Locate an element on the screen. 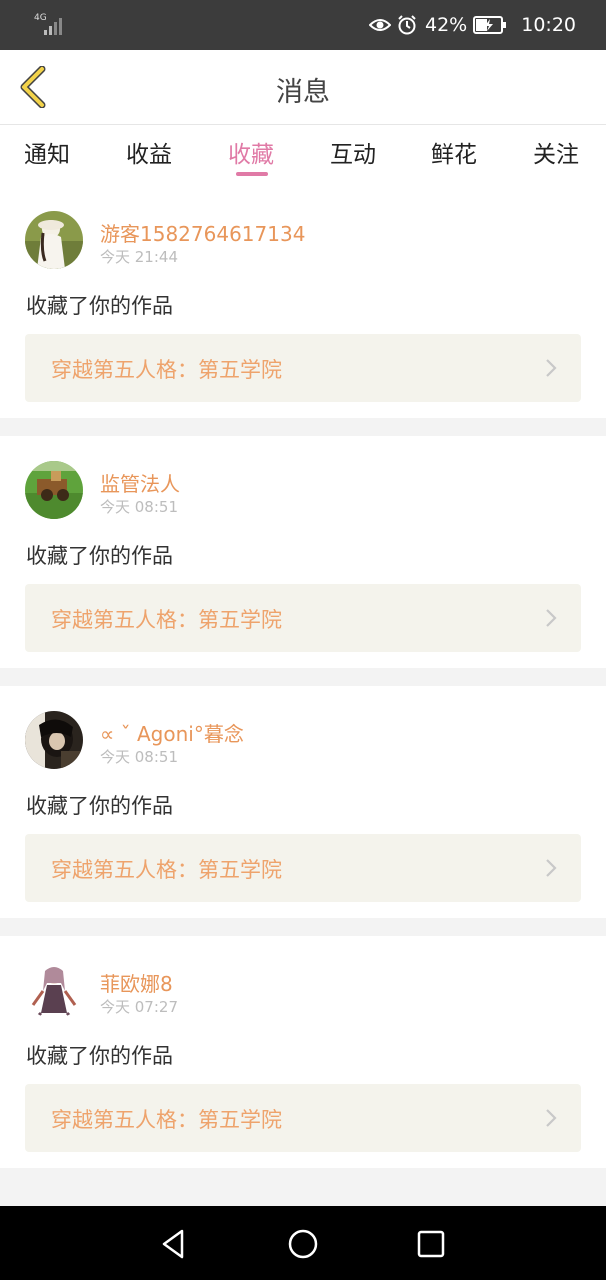  username-link: ∝ ˇ Agoni°暮念 is located at coordinates (172, 732).